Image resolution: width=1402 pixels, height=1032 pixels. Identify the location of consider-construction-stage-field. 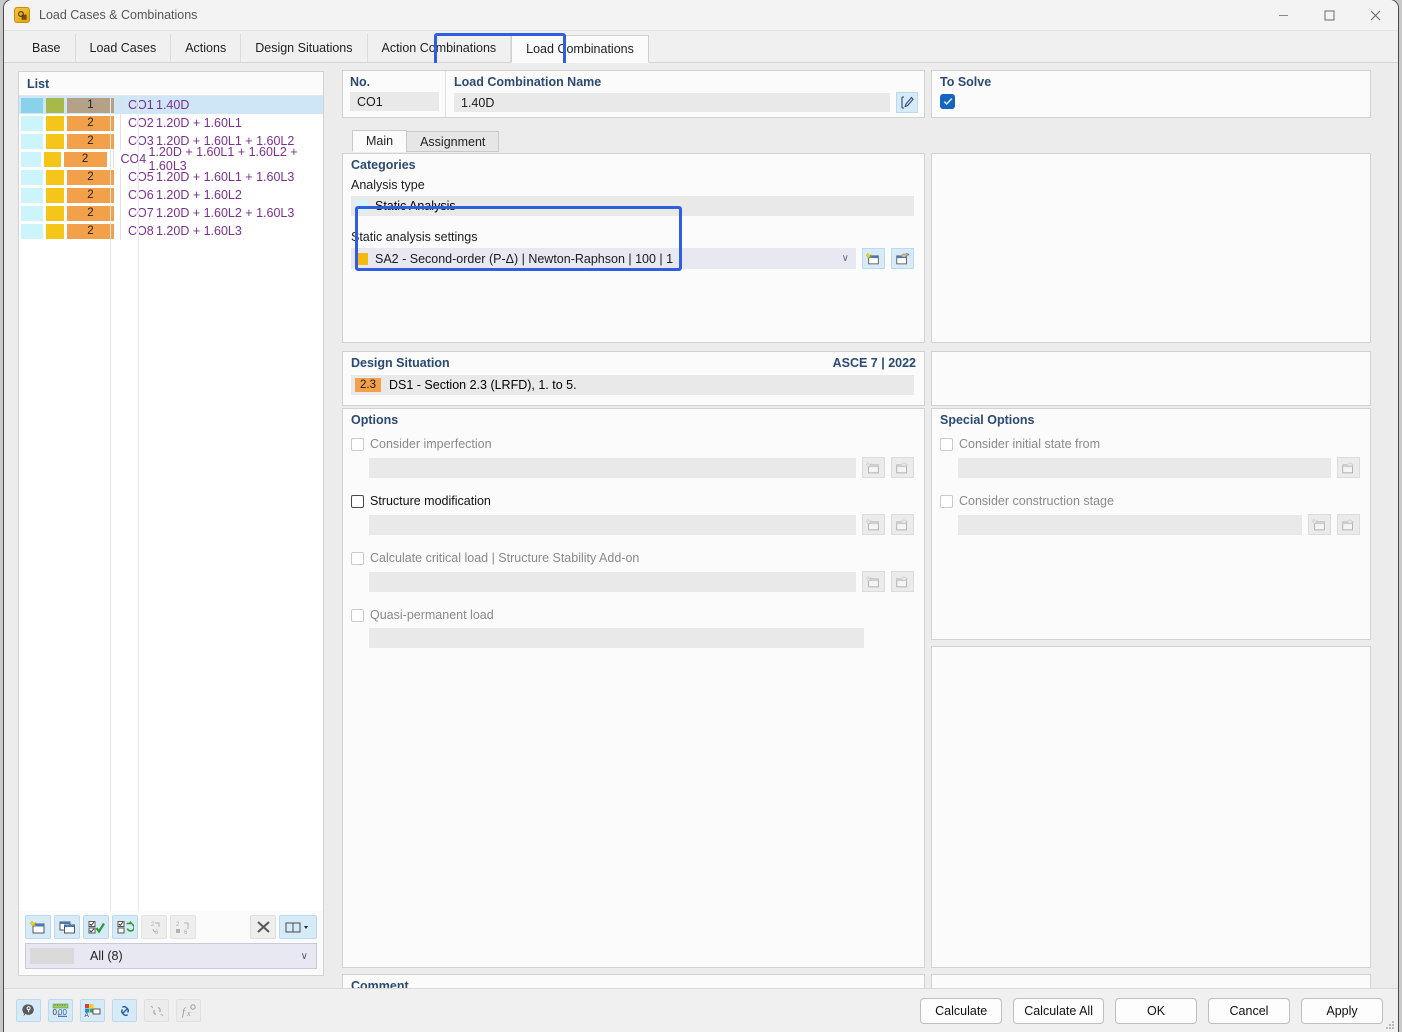
(1130, 524).